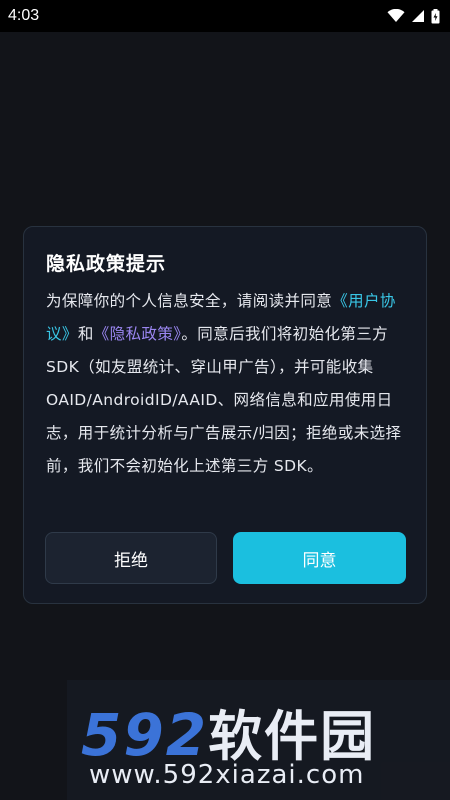 The height and width of the screenshot is (800, 450). I want to click on reject-button: 拒绝, so click(131, 558).